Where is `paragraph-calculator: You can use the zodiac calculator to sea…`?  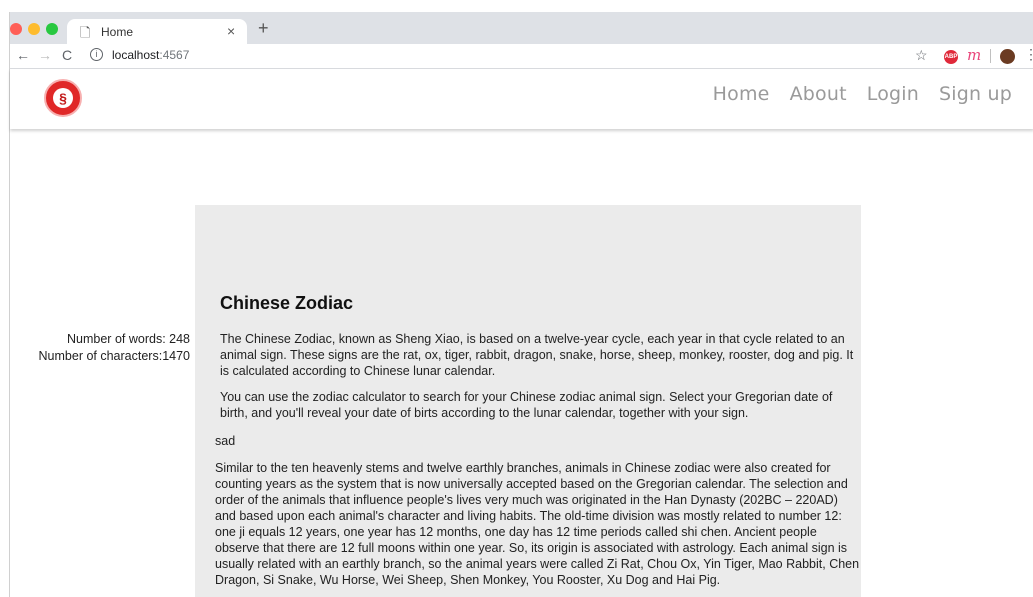
paragraph-calculator: You can use the zodiac calculator to sea… is located at coordinates (526, 405).